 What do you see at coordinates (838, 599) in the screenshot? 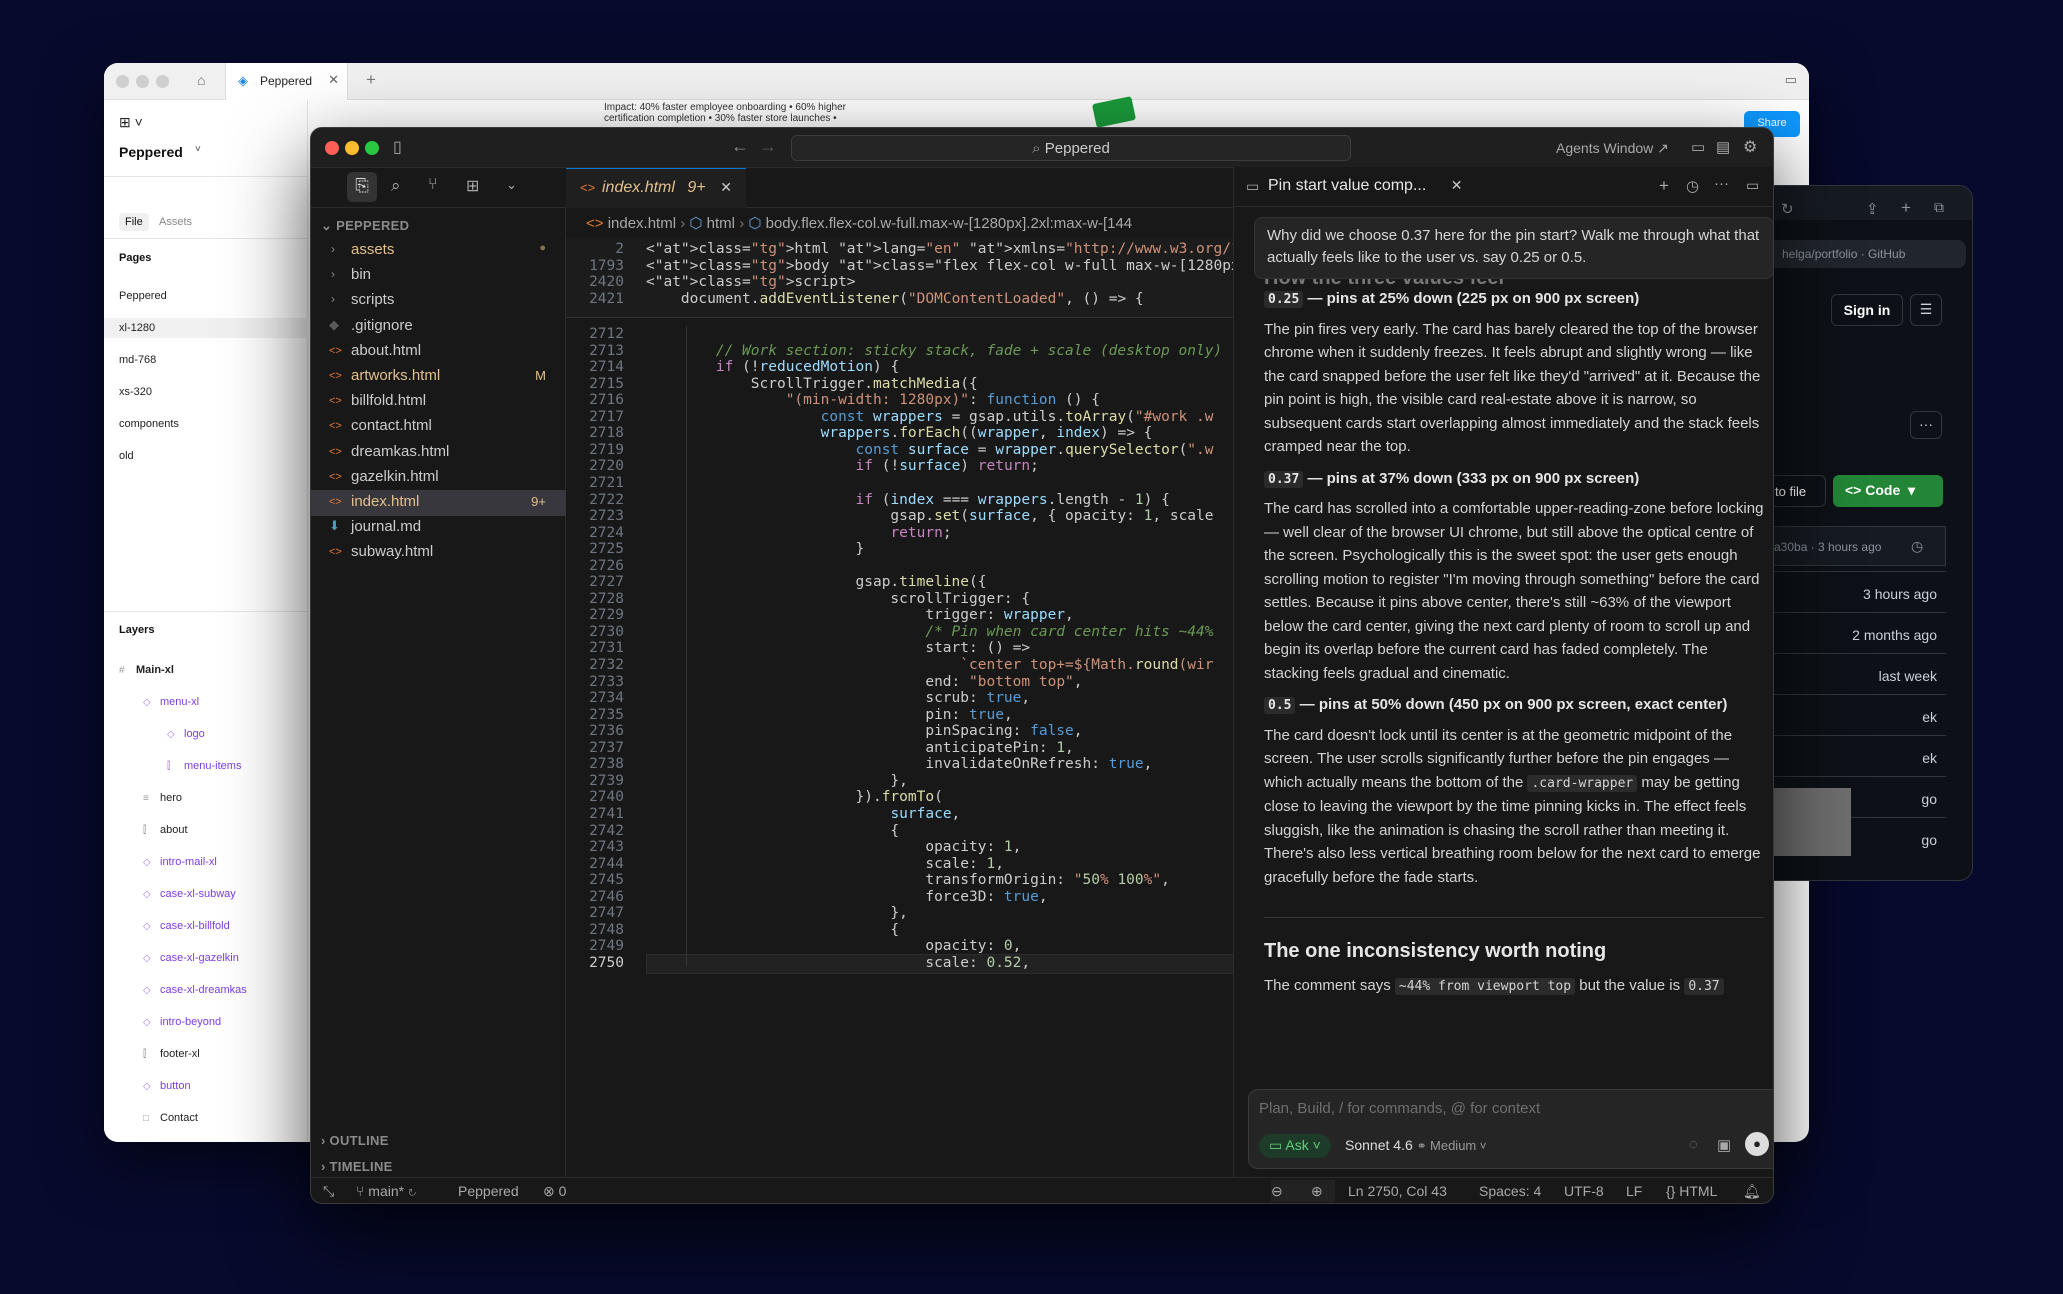
I see `code-line: scrollTrigger: {` at bounding box center [838, 599].